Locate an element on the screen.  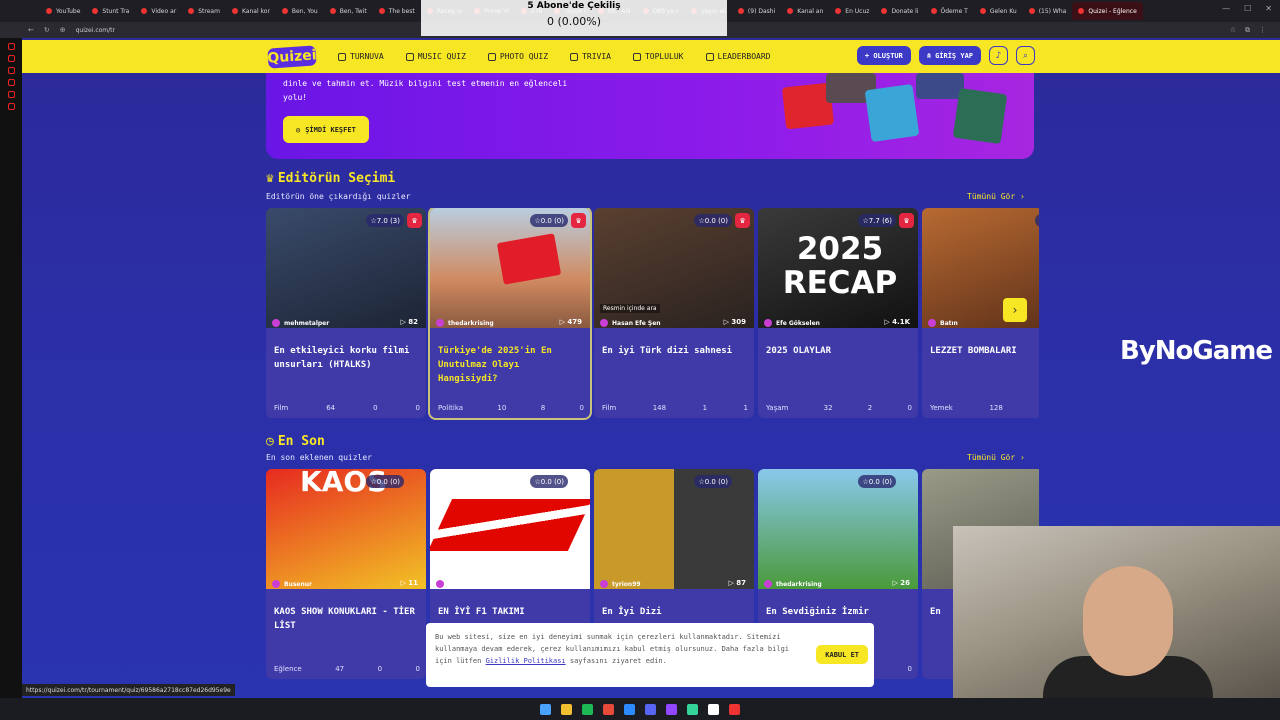
nav-item-trivia: TRIVIA is located at coordinates (590, 56).